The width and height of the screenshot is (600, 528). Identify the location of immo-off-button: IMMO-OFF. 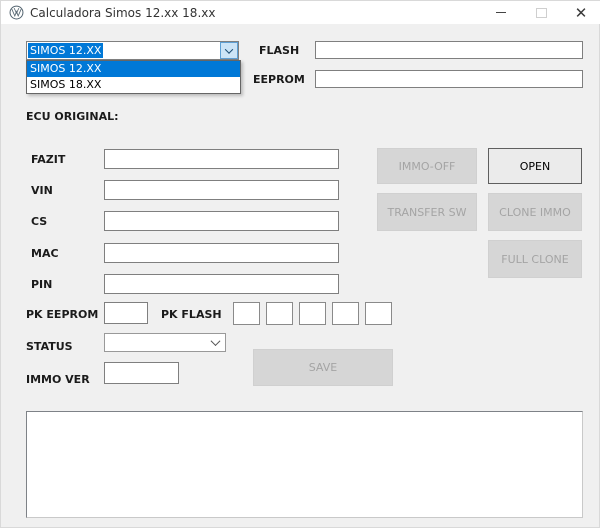
(427, 166).